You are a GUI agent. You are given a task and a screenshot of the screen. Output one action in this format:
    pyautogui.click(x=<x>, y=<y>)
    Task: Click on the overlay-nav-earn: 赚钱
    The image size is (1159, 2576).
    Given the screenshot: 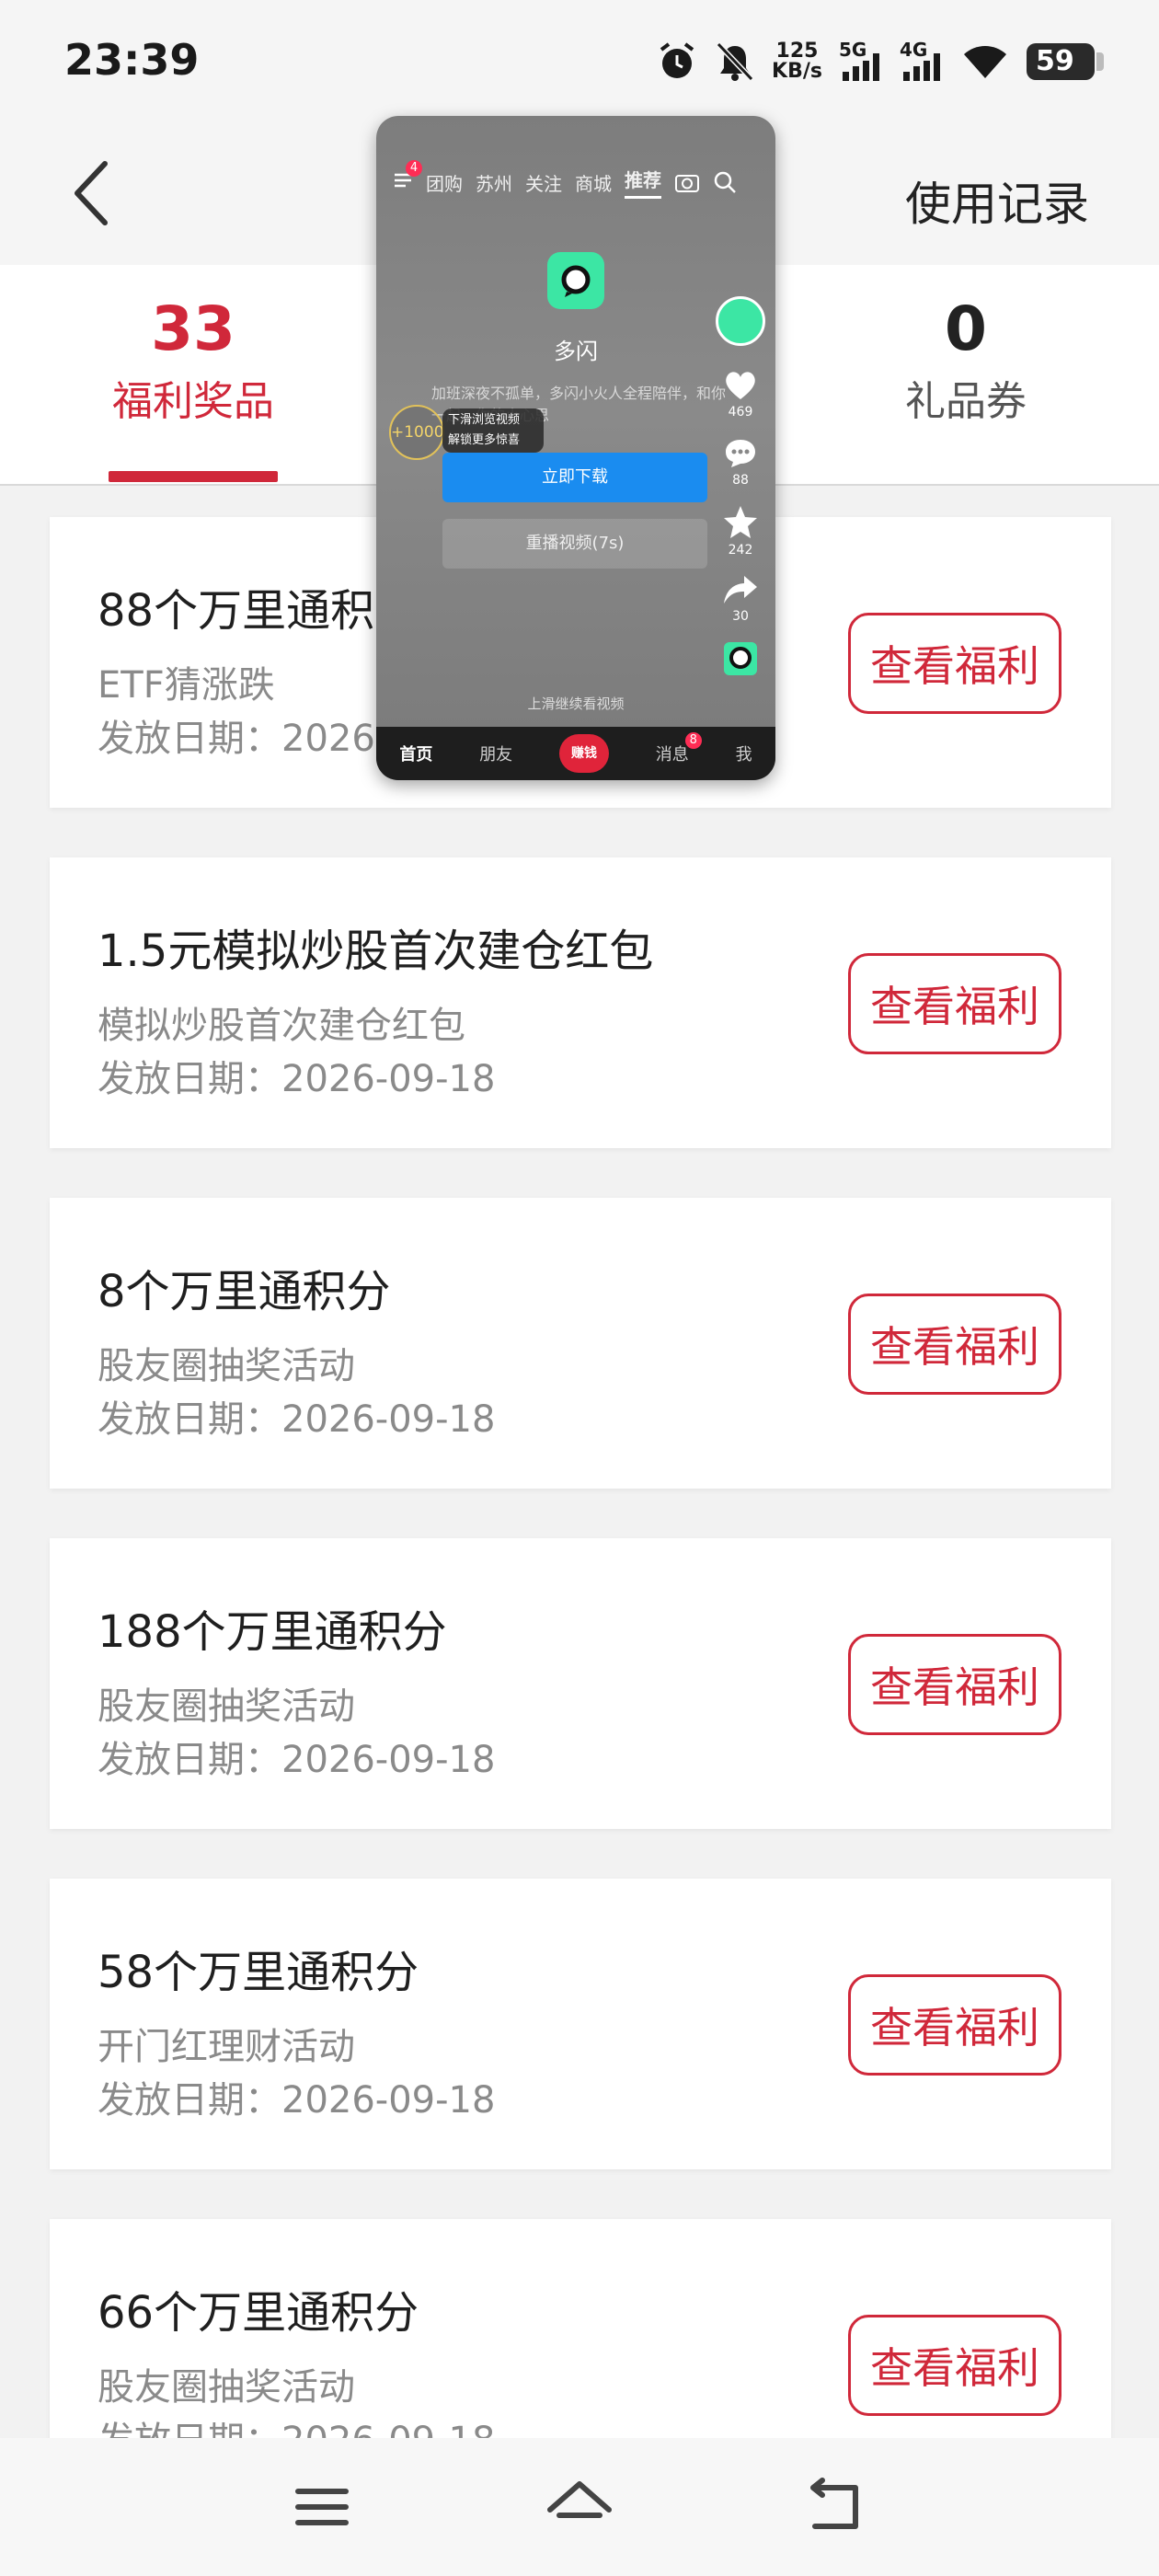 What is the action you would take?
    pyautogui.click(x=583, y=753)
    